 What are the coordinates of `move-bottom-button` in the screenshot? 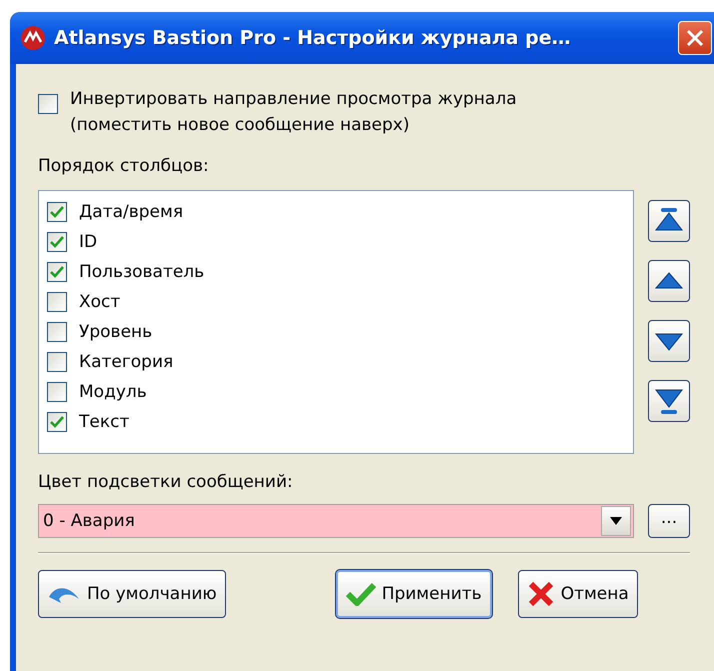 It's located at (669, 401).